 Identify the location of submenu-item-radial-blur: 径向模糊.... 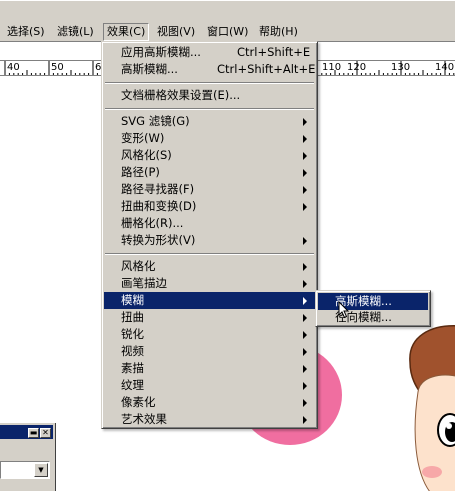
(373, 317).